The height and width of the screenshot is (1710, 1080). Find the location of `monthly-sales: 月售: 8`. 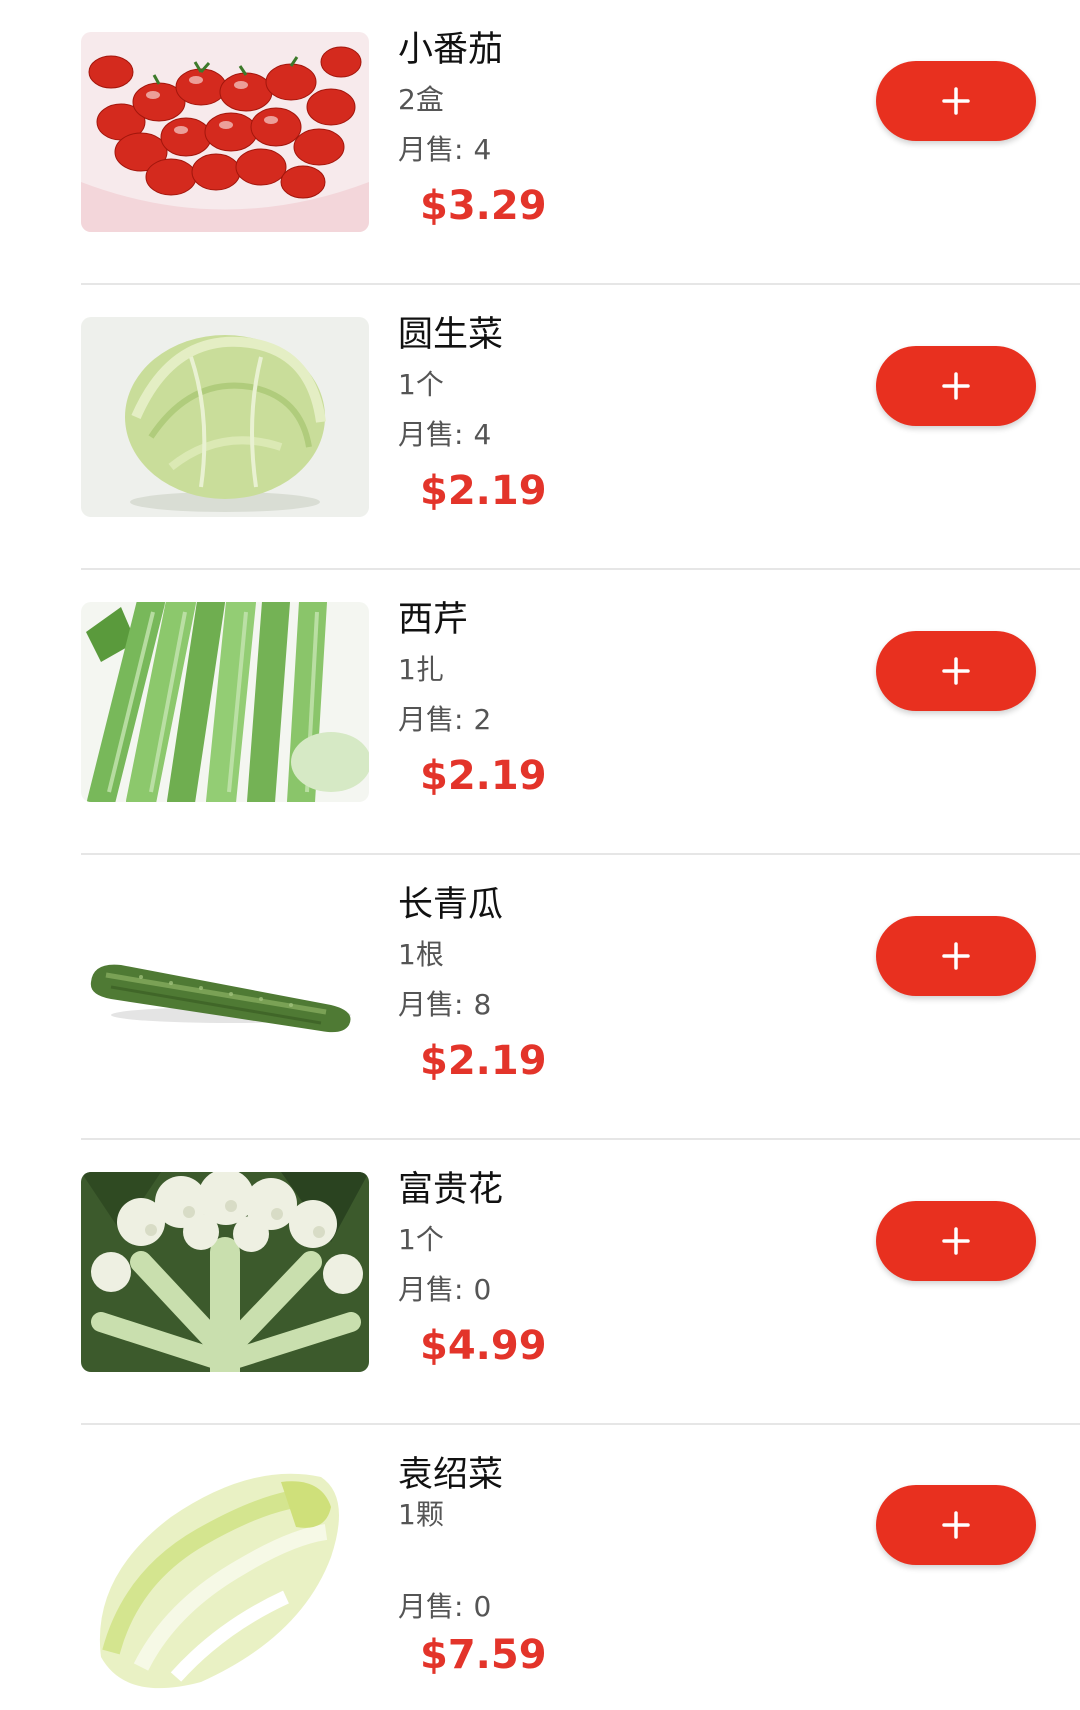

monthly-sales: 月售: 8 is located at coordinates (444, 1005).